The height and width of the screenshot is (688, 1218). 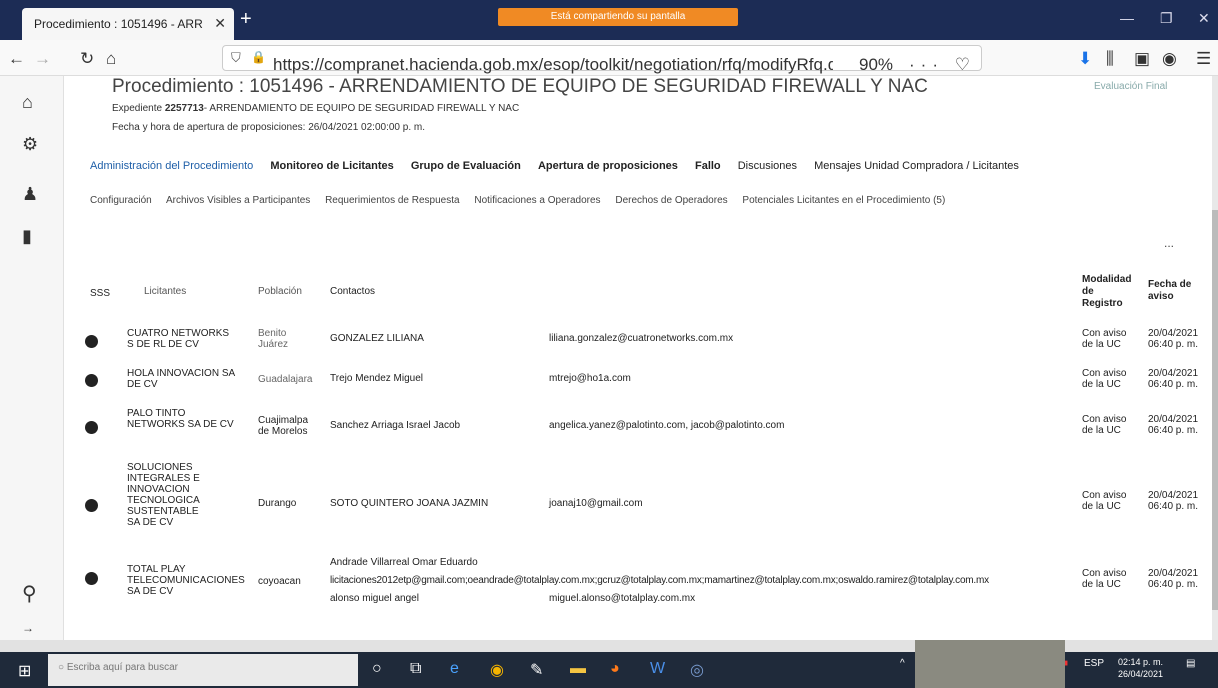 I want to click on new-tab-icon: +, so click(x=246, y=19).